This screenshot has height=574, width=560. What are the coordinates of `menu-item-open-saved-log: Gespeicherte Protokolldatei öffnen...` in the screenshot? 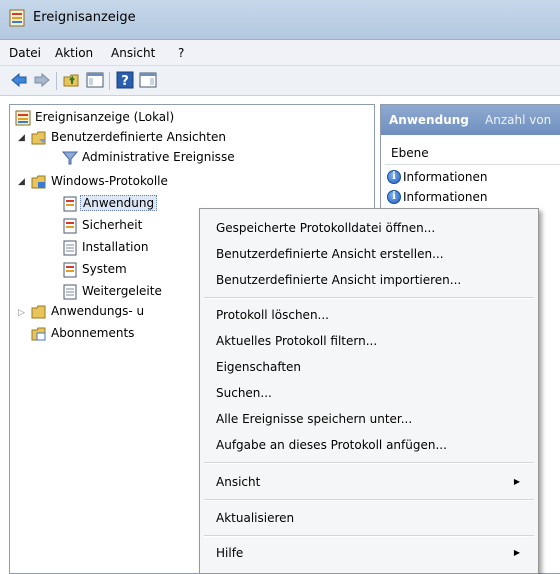 It's located at (374, 228).